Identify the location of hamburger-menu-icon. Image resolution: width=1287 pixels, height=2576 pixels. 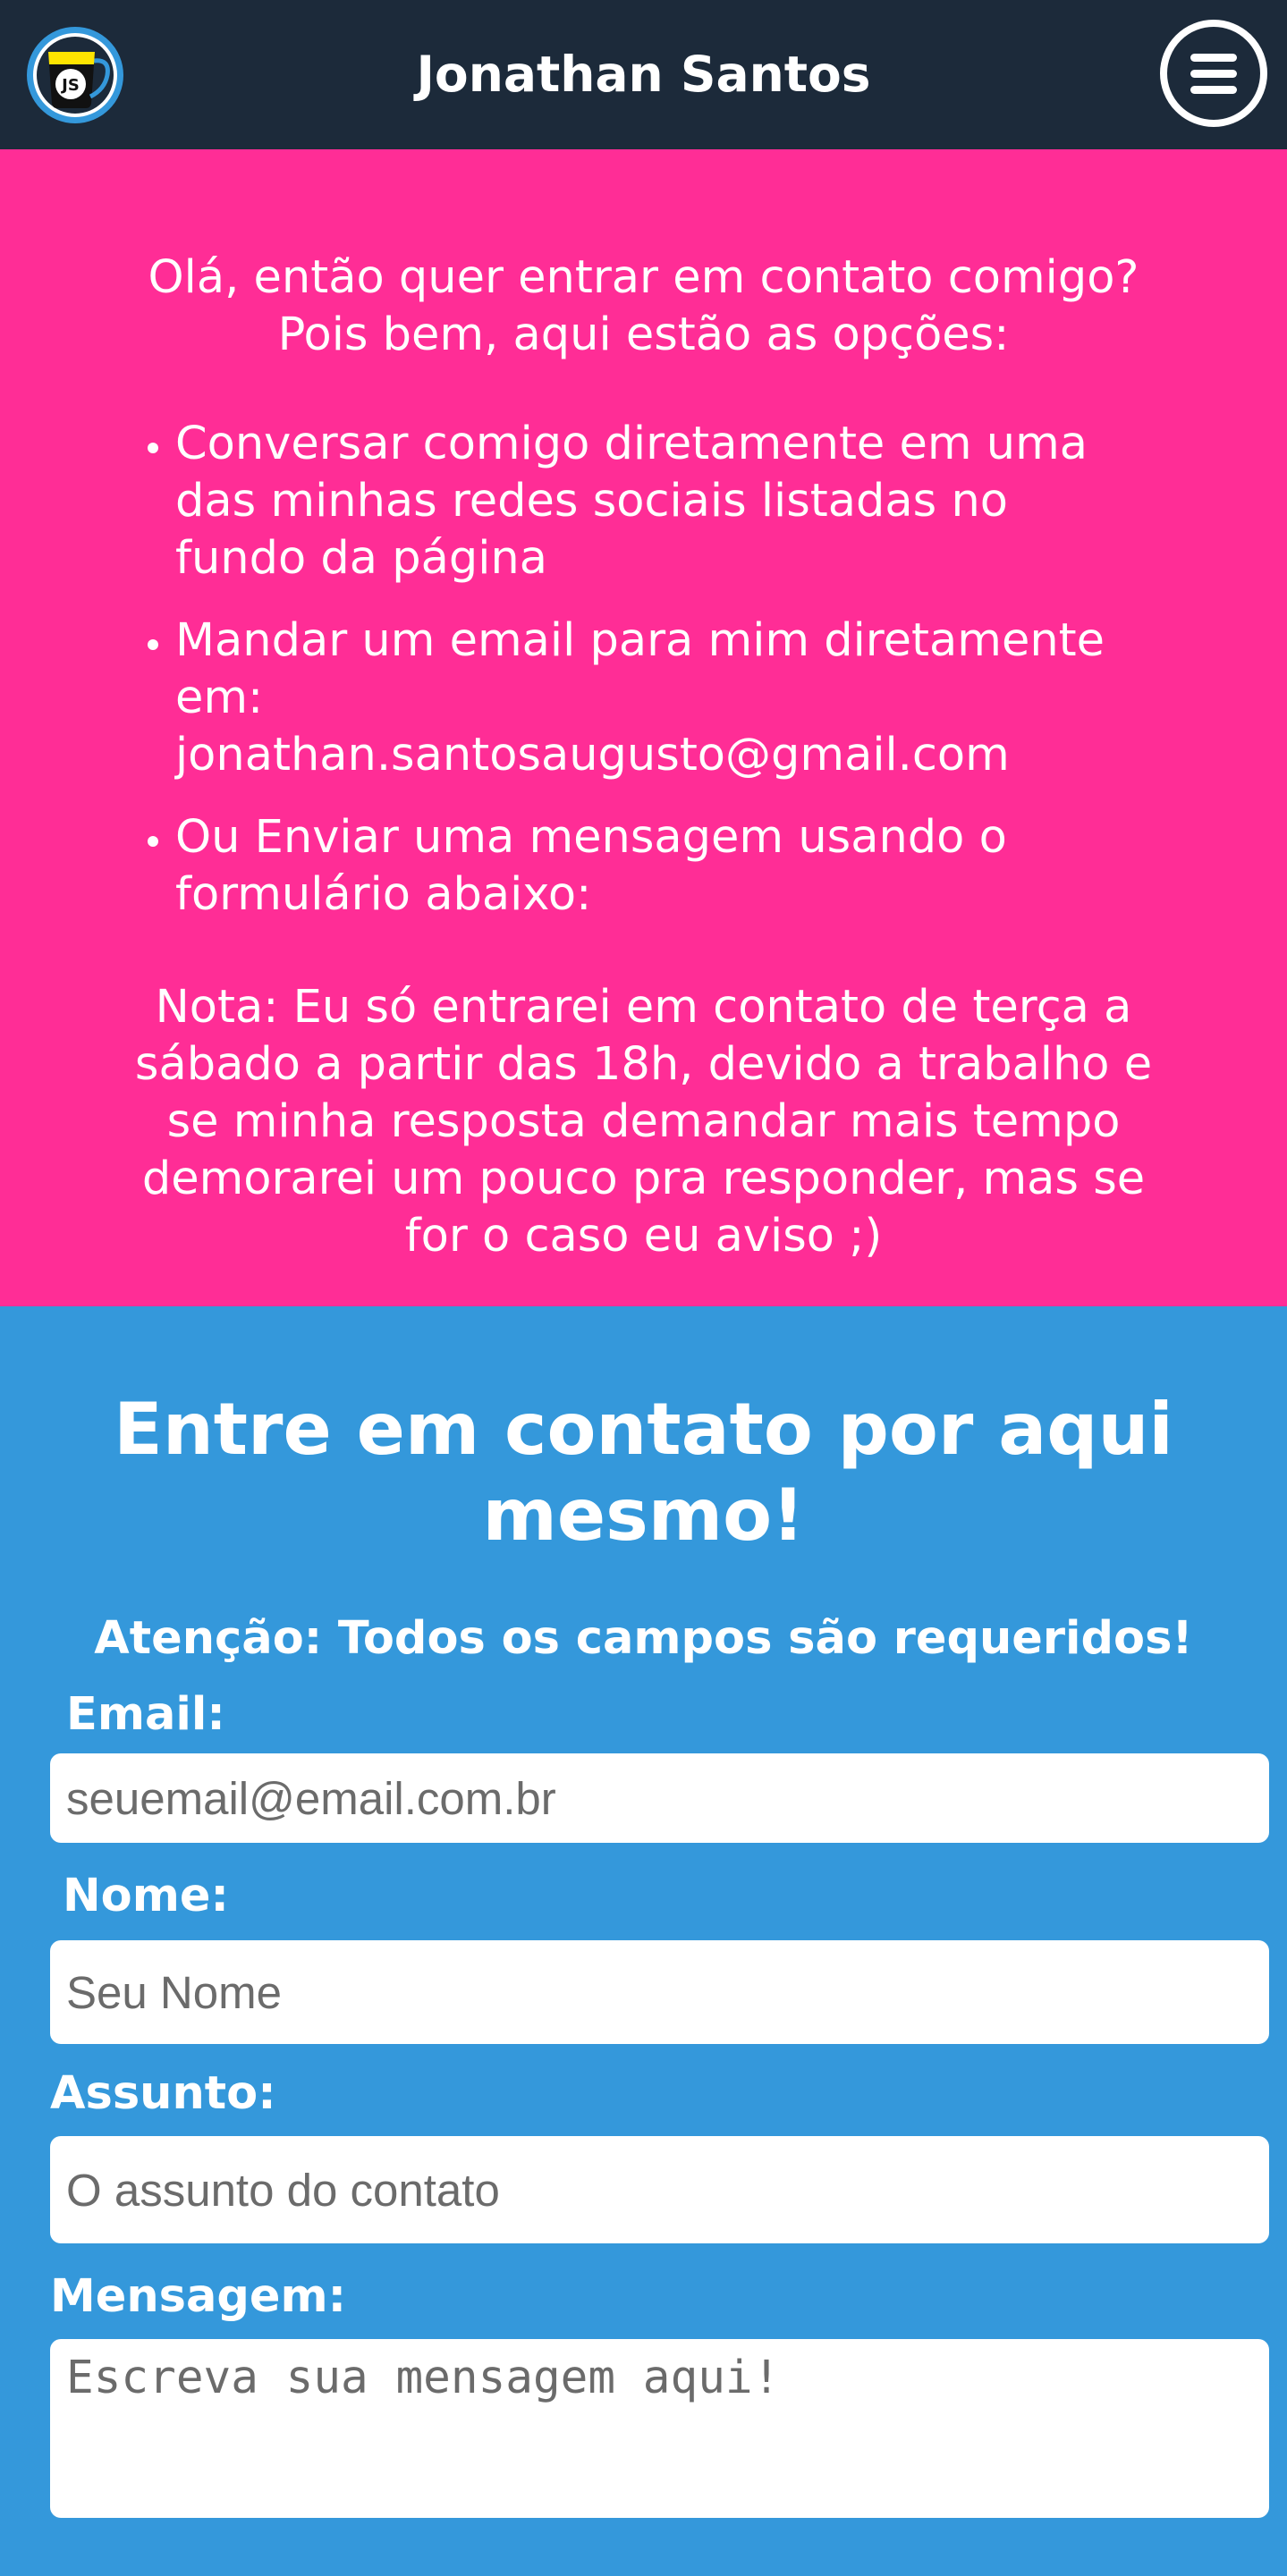
(1213, 73).